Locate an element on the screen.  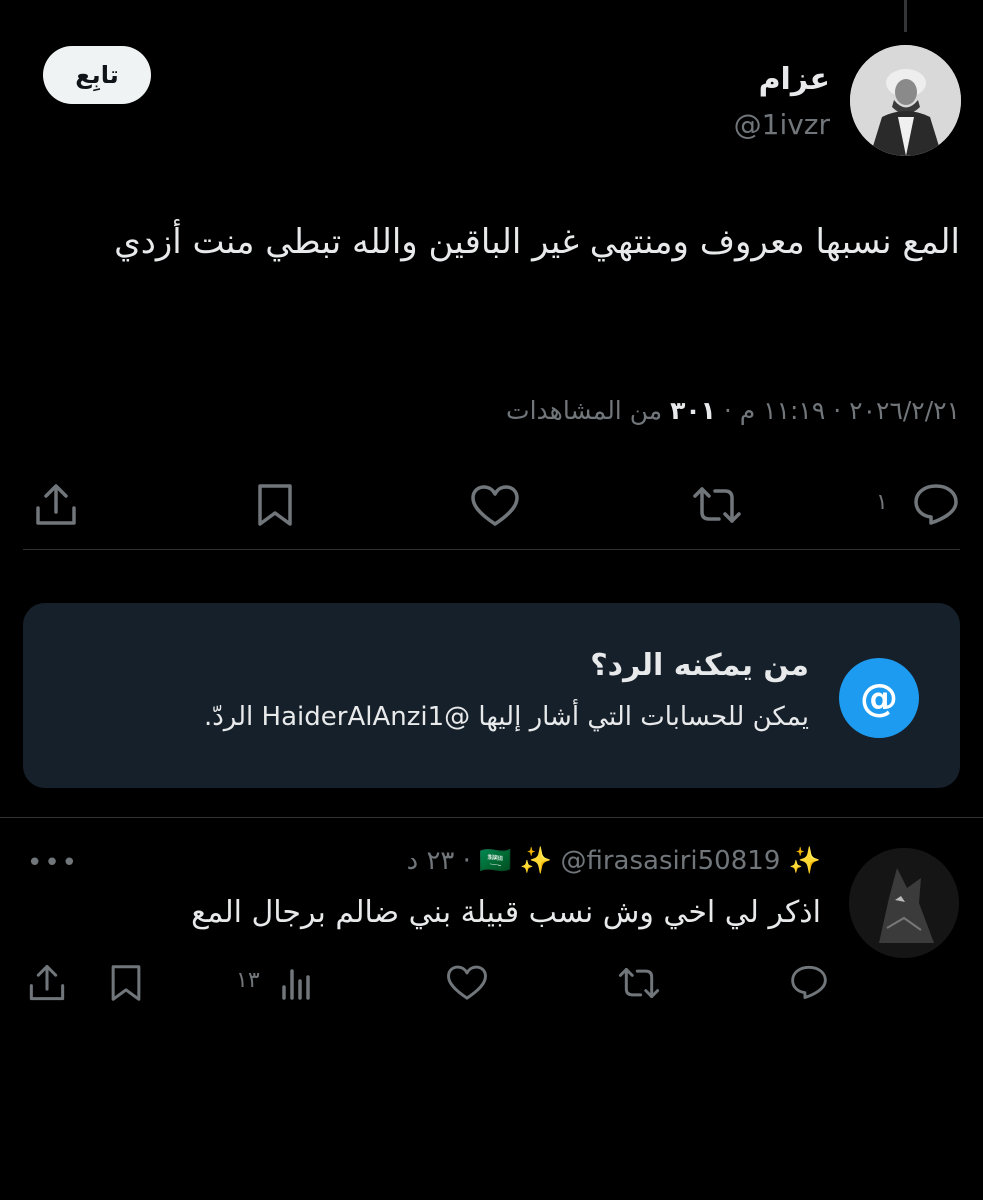
reply-handle: @firasasiri50819 is located at coordinates (670, 861).